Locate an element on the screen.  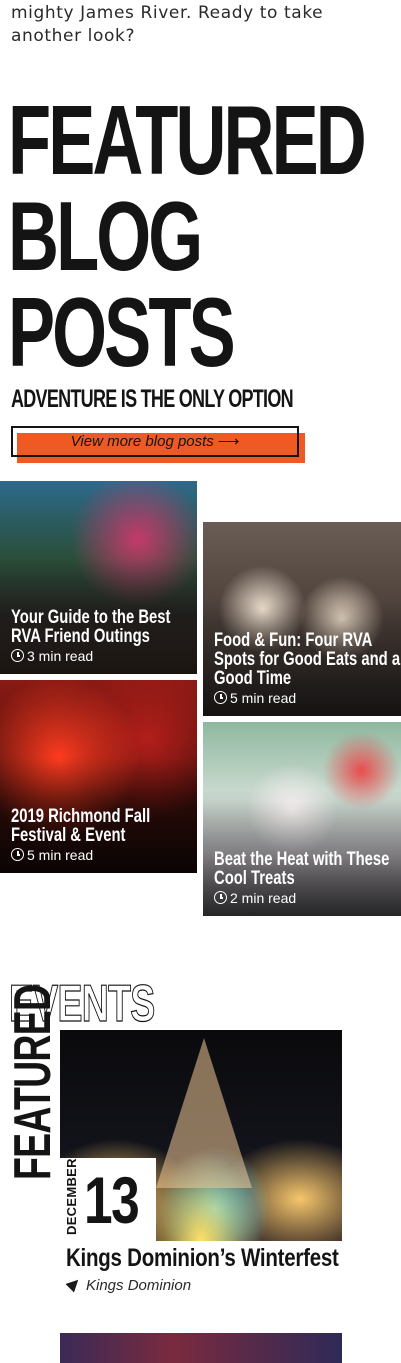
heading-line: POSTS is located at coordinates (122, 332).